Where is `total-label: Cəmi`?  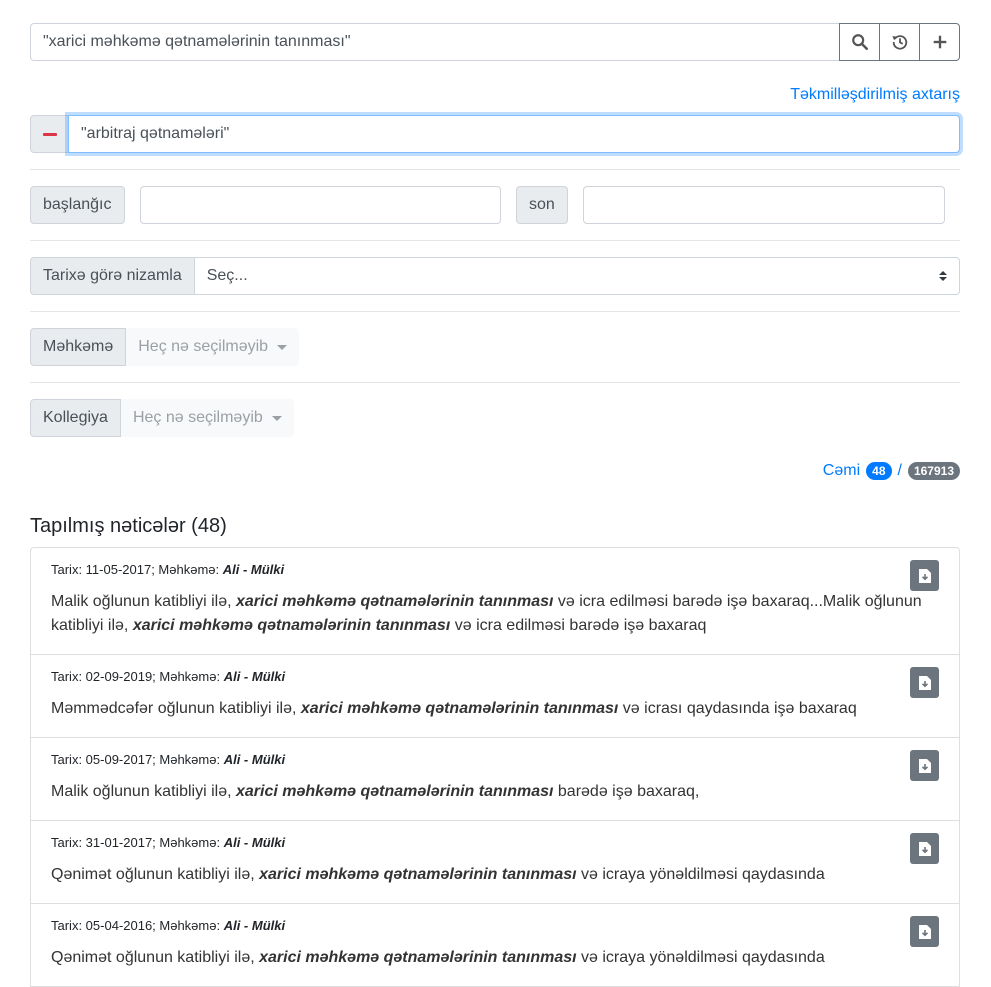
total-label: Cəmi is located at coordinates (841, 470).